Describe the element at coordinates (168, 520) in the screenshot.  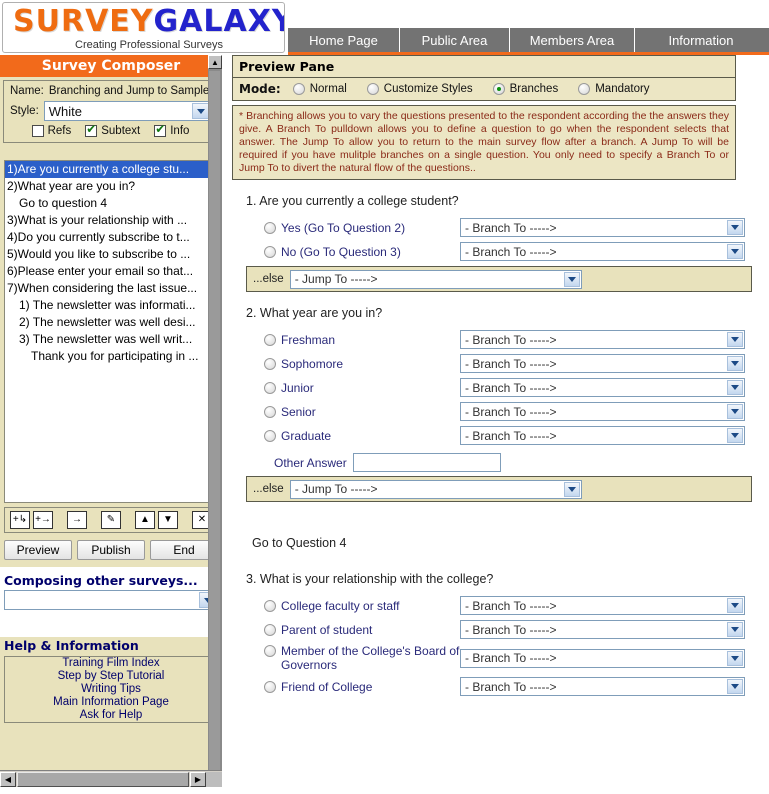
I see `move-down-icon: ▼` at that location.